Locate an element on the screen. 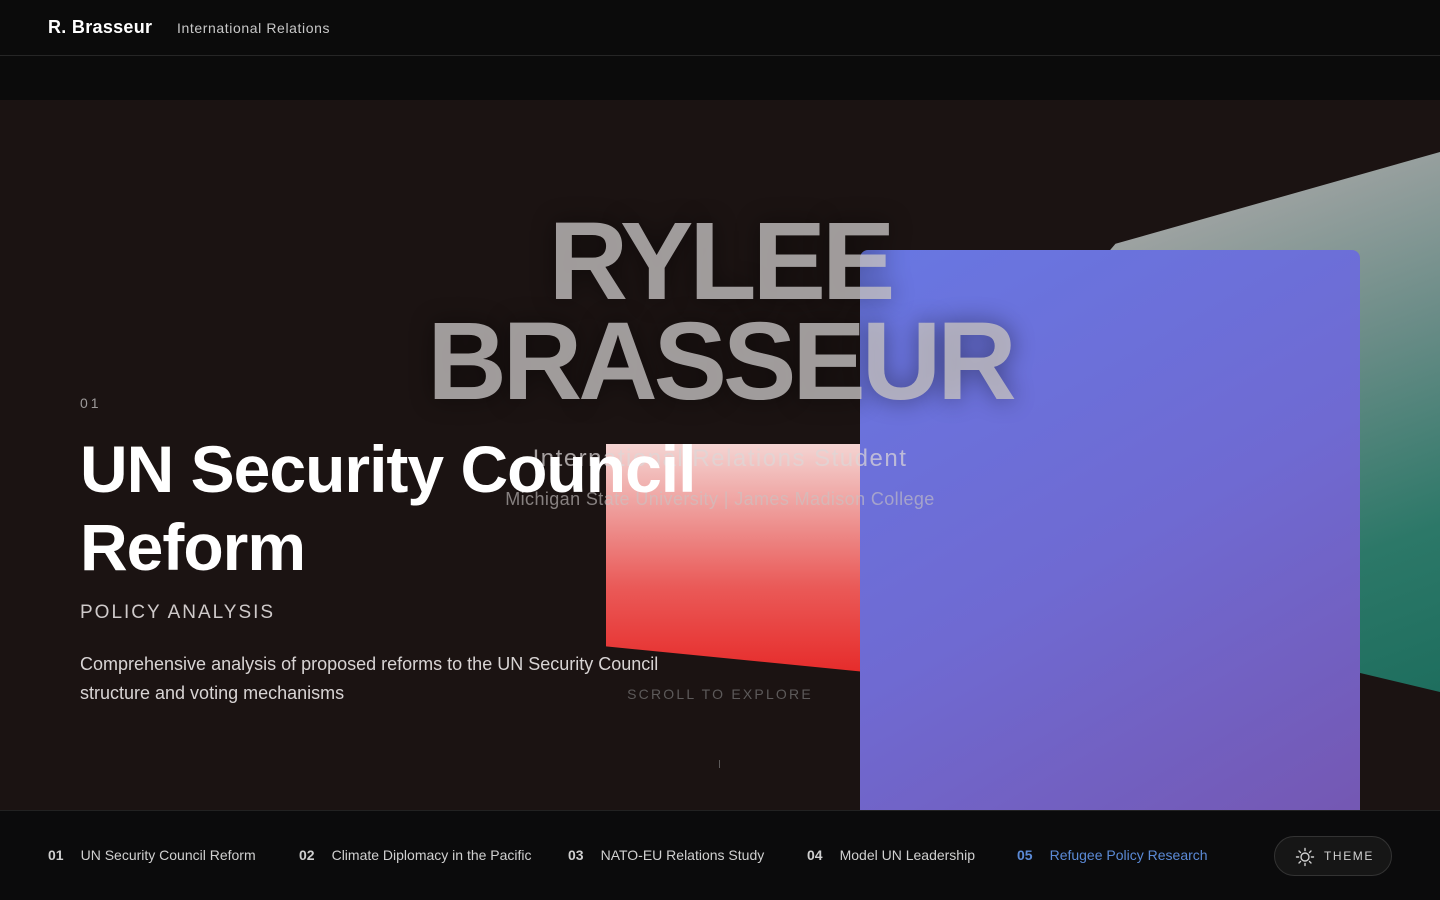  hero-last-name: BRASSEUR is located at coordinates (721, 361).